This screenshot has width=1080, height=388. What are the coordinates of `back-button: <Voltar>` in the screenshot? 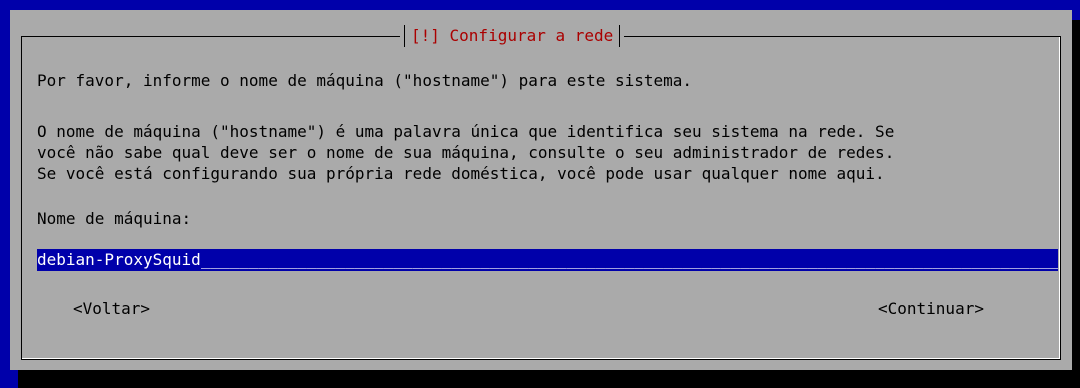 It's located at (111, 309).